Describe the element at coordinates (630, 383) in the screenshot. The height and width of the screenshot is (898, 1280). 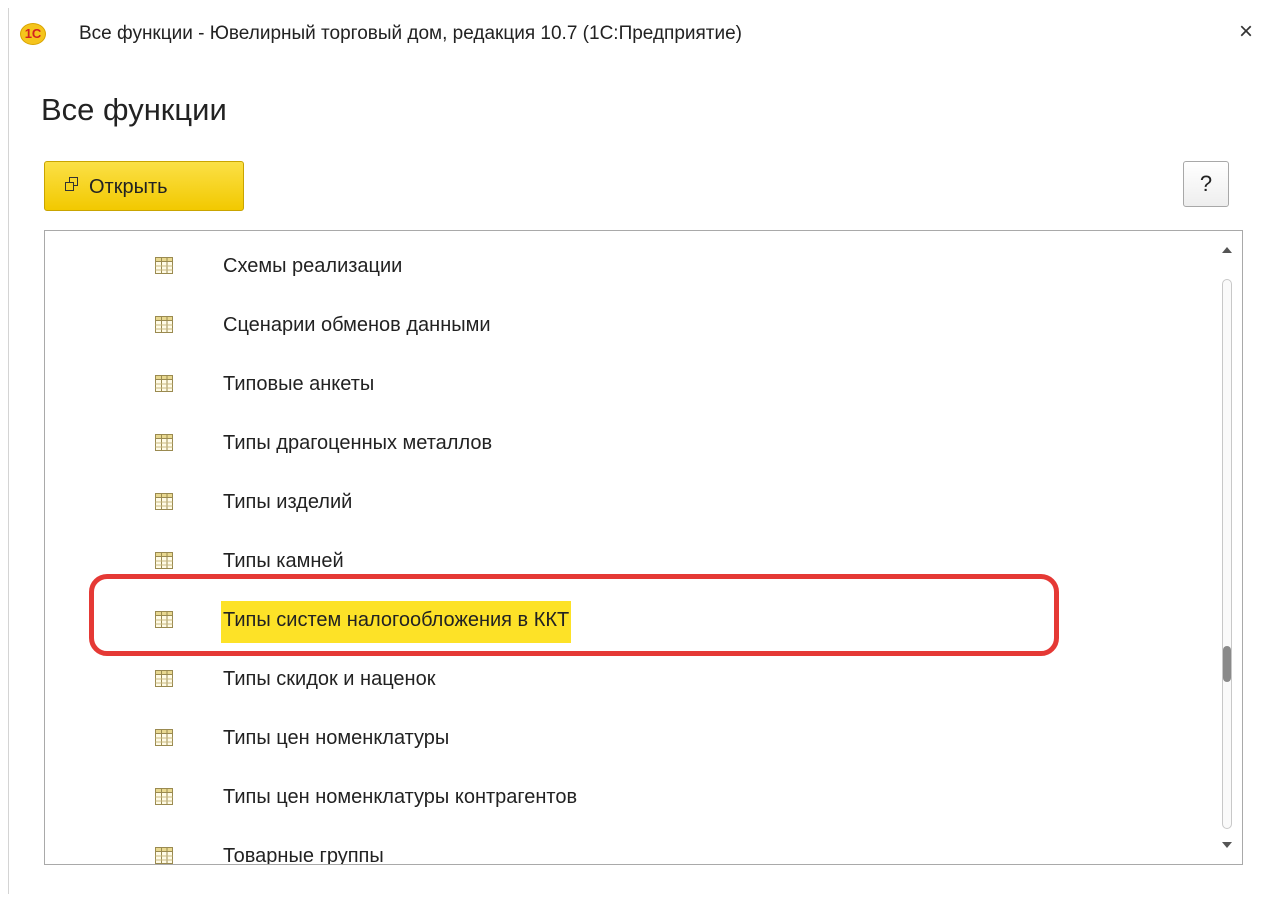
I see `list-item: Типовые анкеты` at that location.